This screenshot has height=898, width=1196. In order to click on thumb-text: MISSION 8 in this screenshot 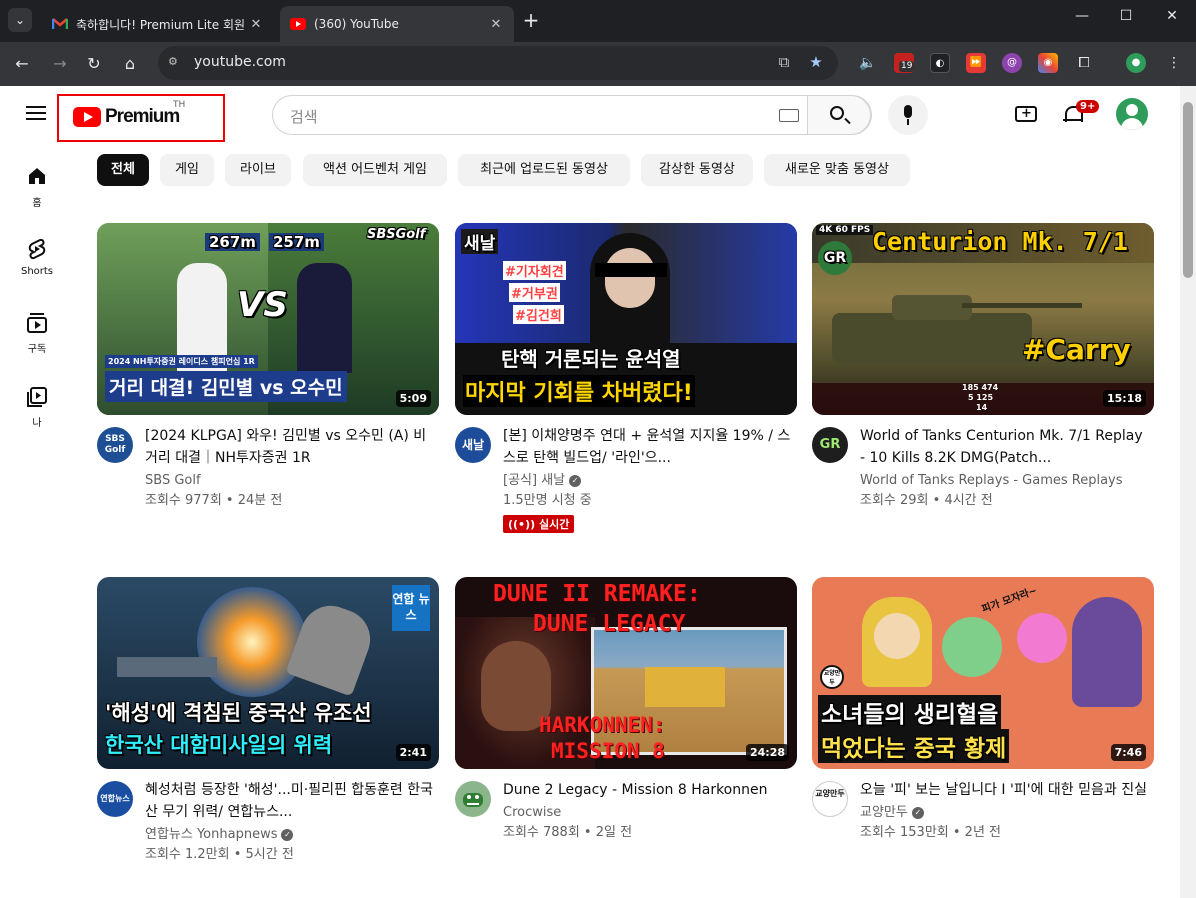, I will do `click(608, 751)`.